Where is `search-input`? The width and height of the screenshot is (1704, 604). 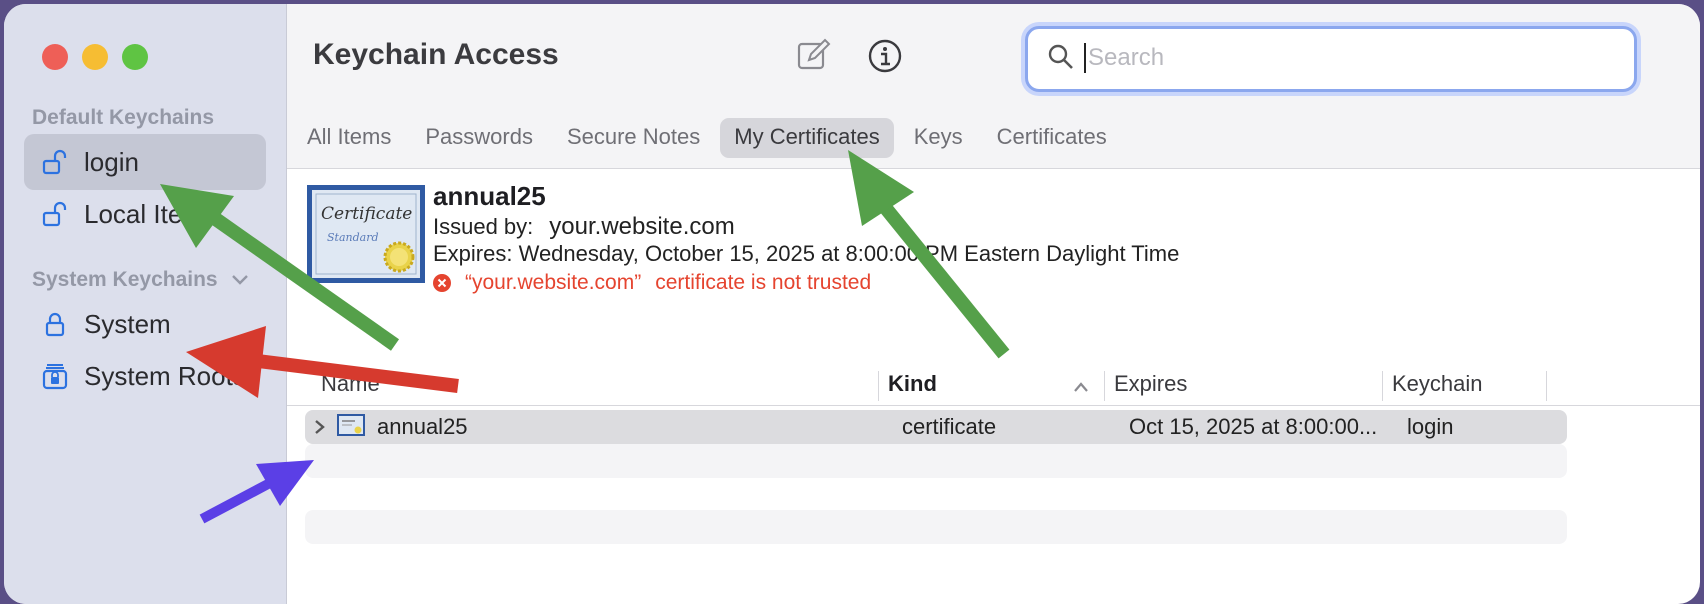 search-input is located at coordinates (1348, 58).